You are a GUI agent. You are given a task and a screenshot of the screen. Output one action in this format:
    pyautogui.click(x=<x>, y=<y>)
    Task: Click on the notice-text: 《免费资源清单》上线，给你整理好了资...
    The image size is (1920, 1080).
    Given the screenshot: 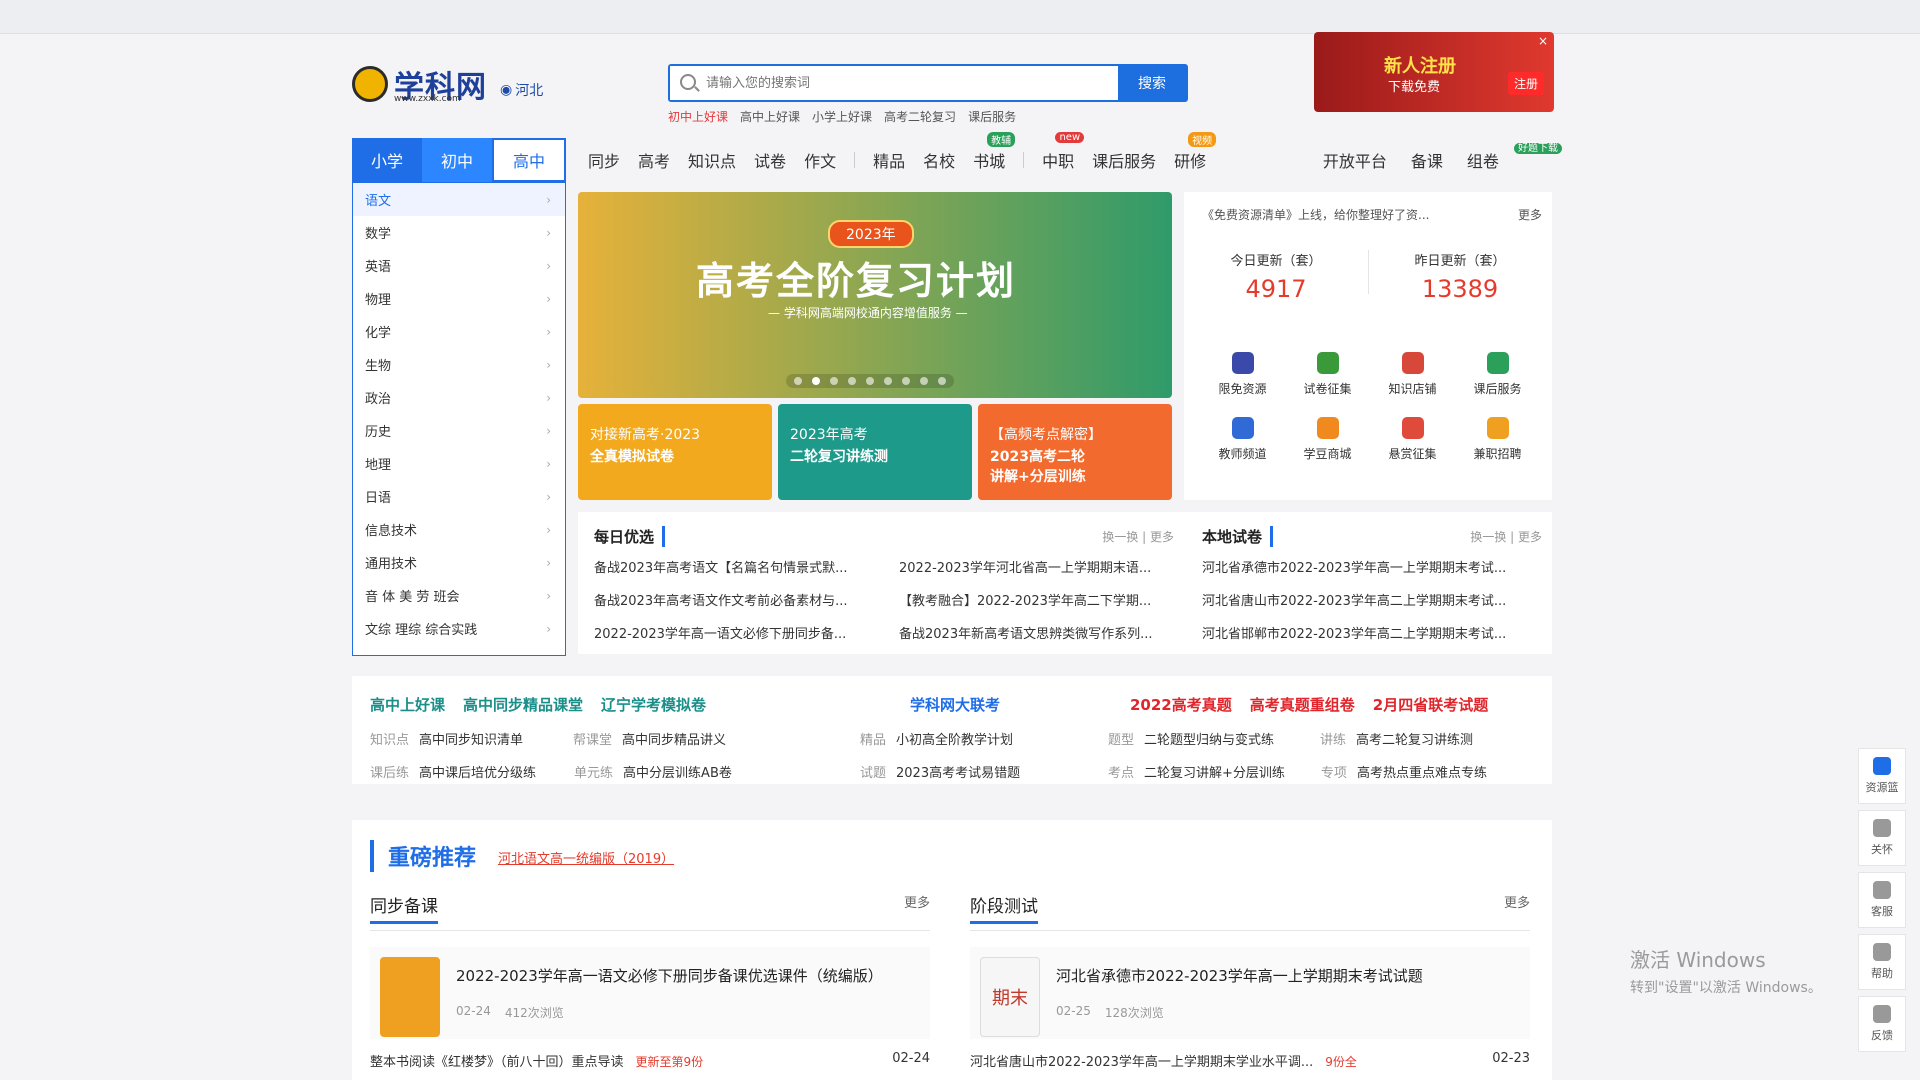 What is the action you would take?
    pyautogui.click(x=1315, y=214)
    